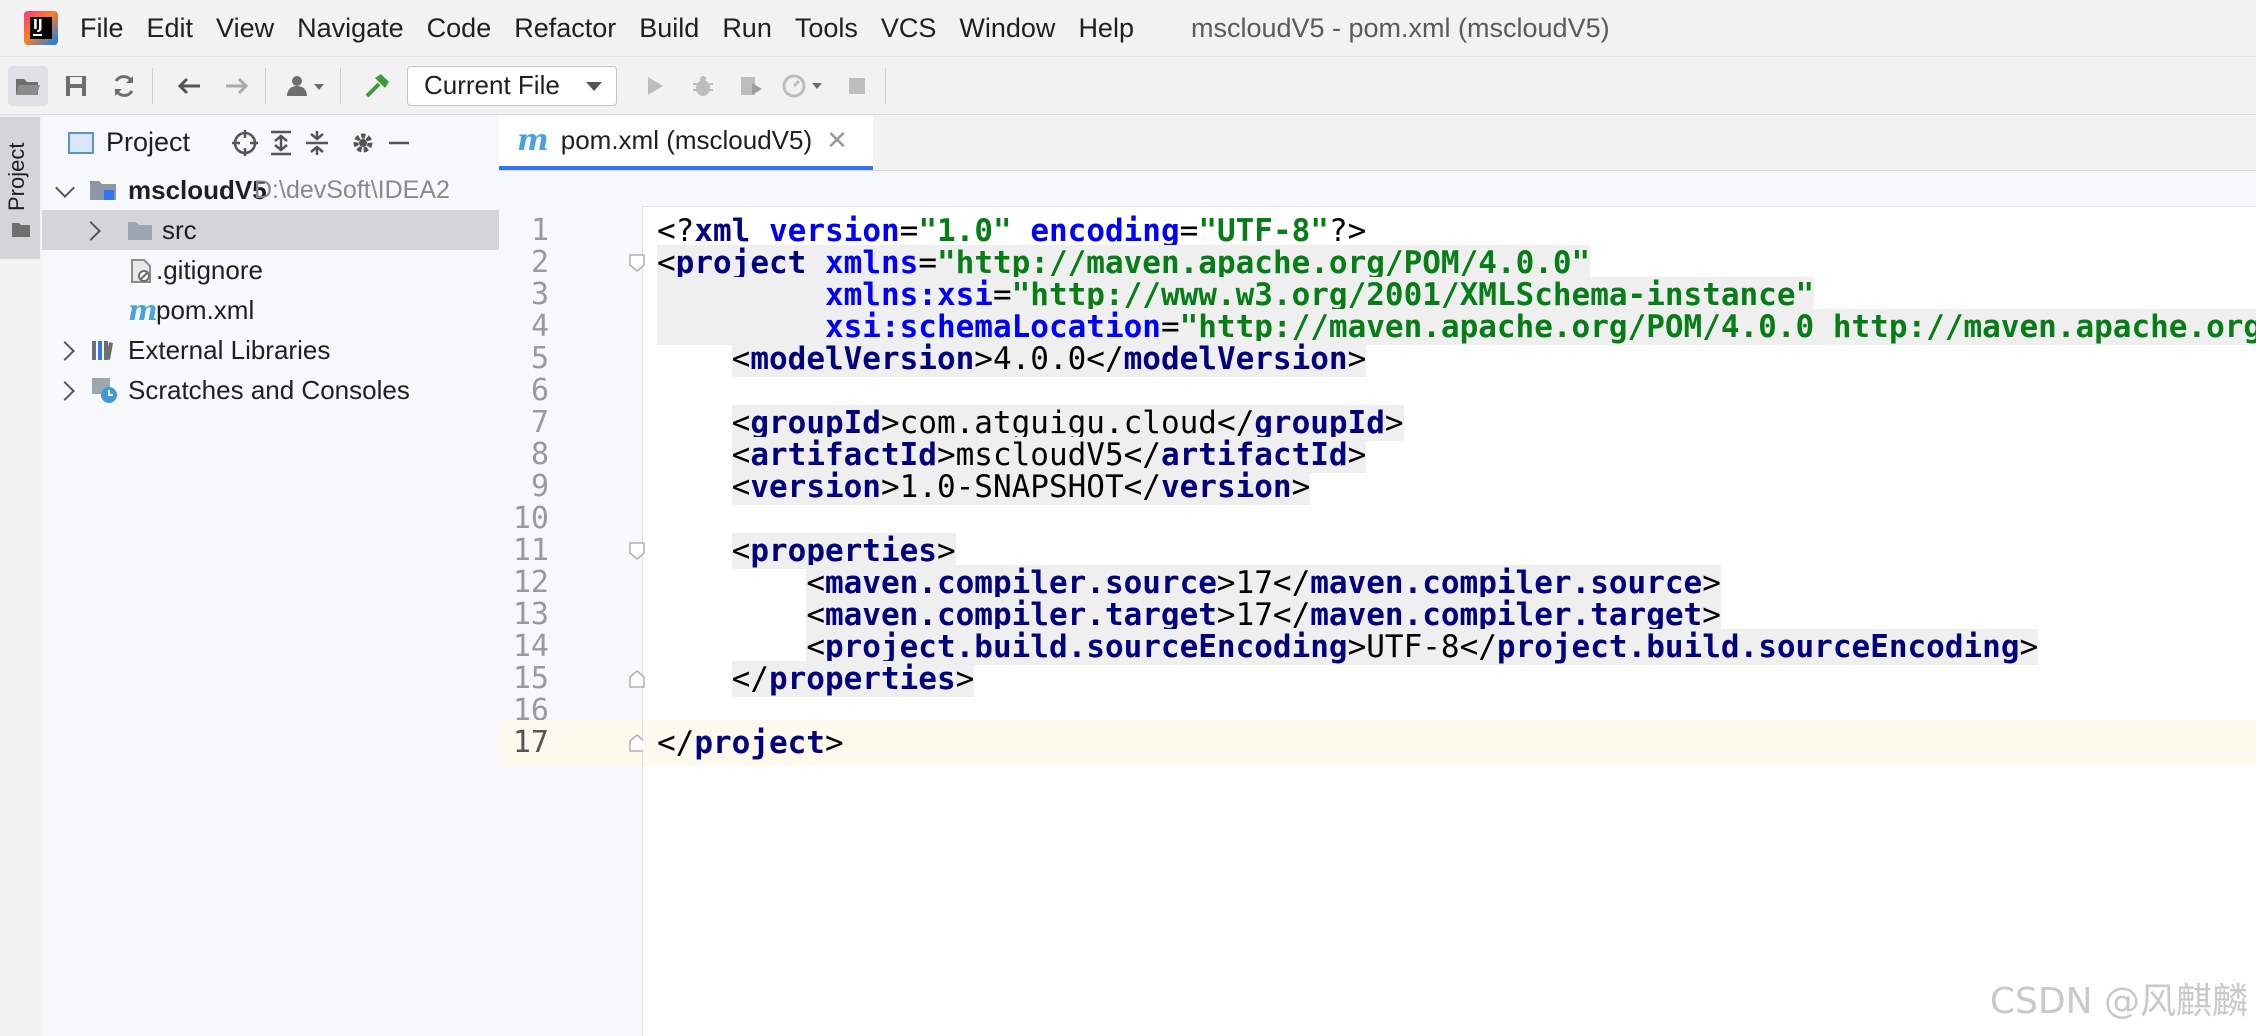  What do you see at coordinates (81, 142) in the screenshot?
I see `project-view-icon` at bounding box center [81, 142].